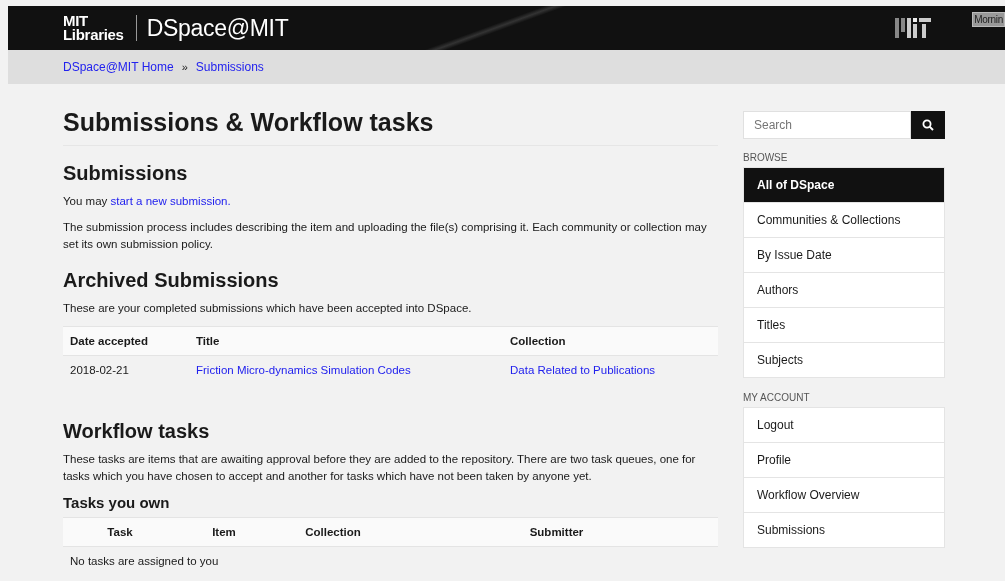 This screenshot has height=581, width=1005. I want to click on institute-logo-icon, so click(913, 28).